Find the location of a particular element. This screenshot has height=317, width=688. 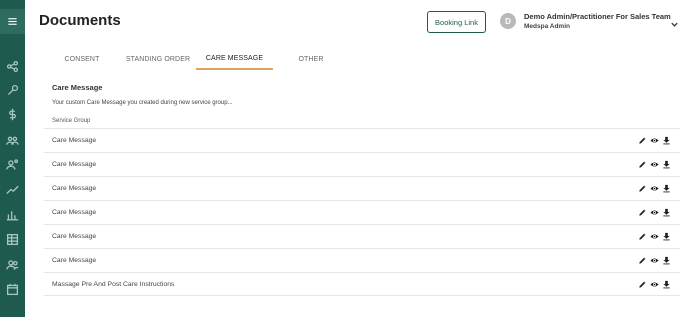

sidebar-item-table is located at coordinates (12, 239).